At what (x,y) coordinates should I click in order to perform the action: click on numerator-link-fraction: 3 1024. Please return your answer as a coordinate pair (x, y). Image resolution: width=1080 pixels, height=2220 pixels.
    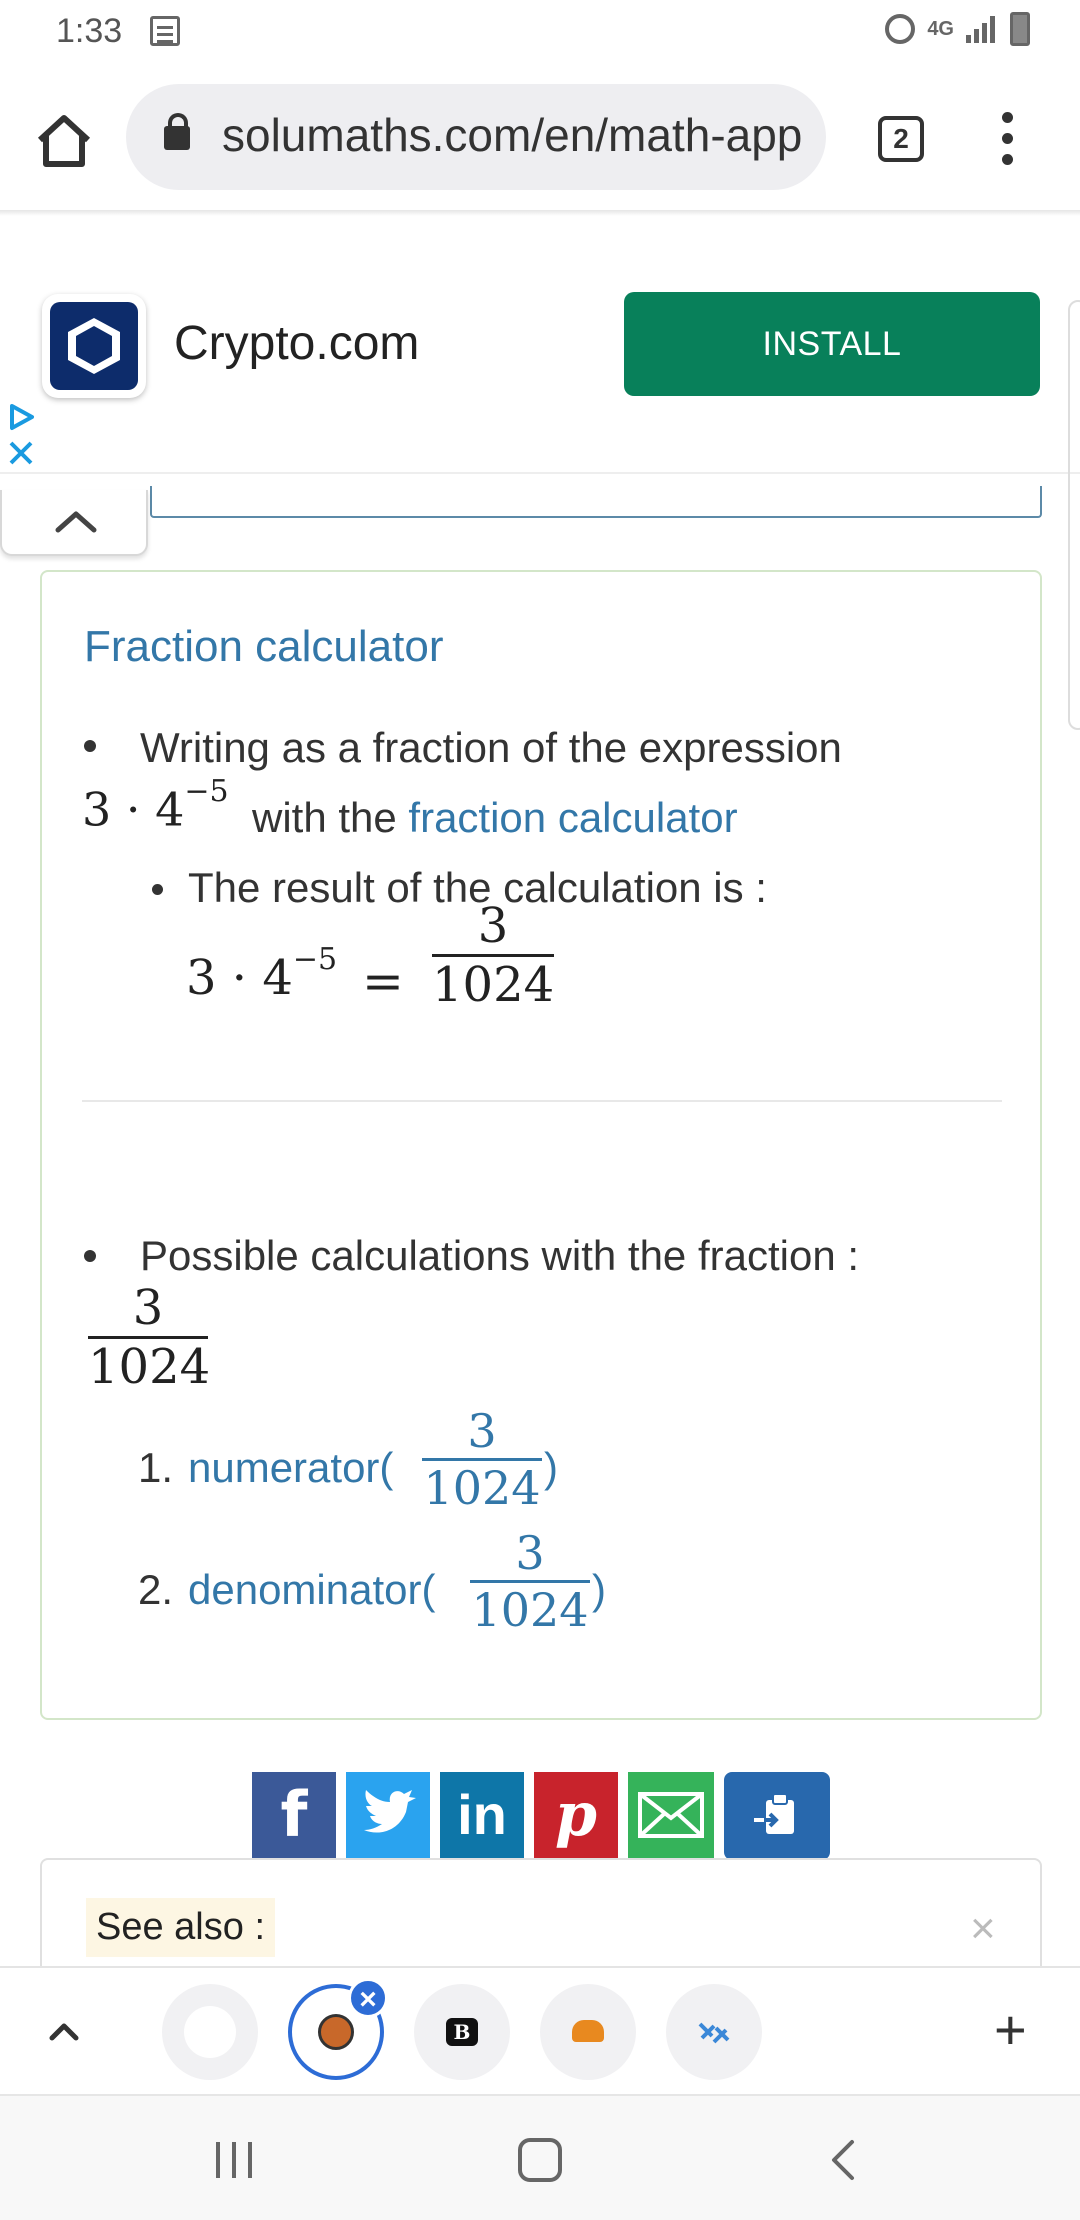
    Looking at the image, I should click on (482, 1459).